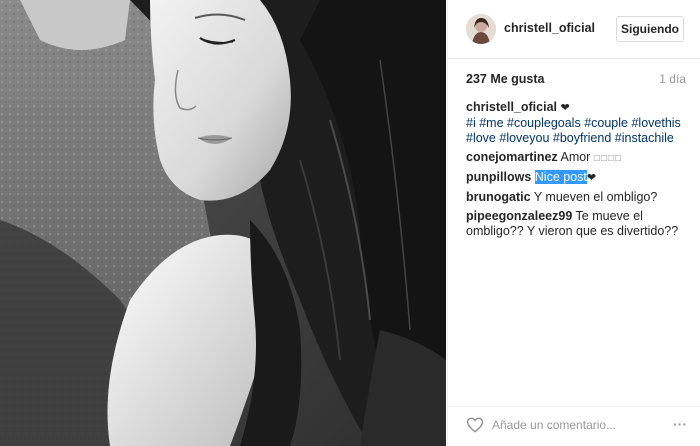  Describe the element at coordinates (606, 123) in the screenshot. I see `hashtag-link: #couple` at that location.